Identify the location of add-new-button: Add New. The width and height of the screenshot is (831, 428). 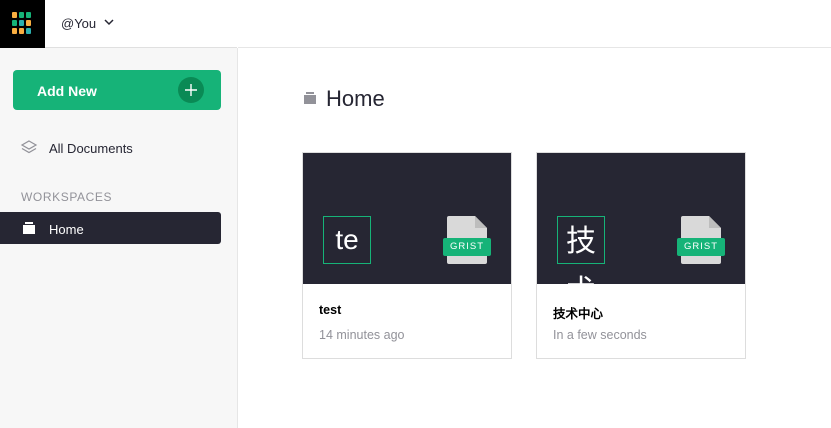
(117, 90).